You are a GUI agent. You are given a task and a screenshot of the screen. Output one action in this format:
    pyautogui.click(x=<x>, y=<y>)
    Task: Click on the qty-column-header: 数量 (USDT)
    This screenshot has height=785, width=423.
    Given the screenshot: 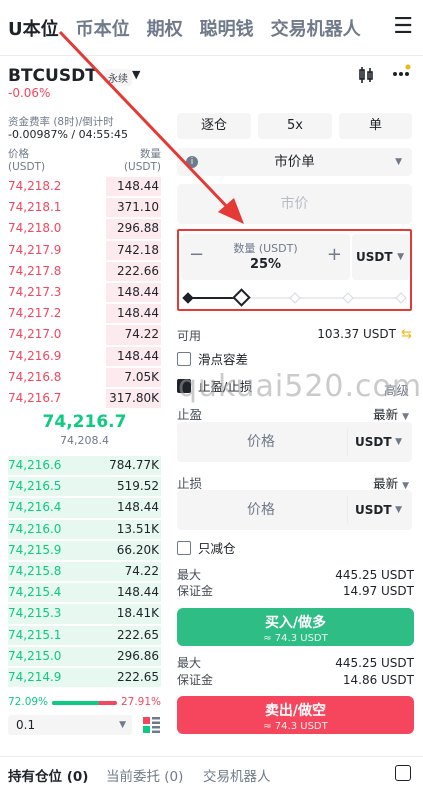 What is the action you would take?
    pyautogui.click(x=142, y=160)
    